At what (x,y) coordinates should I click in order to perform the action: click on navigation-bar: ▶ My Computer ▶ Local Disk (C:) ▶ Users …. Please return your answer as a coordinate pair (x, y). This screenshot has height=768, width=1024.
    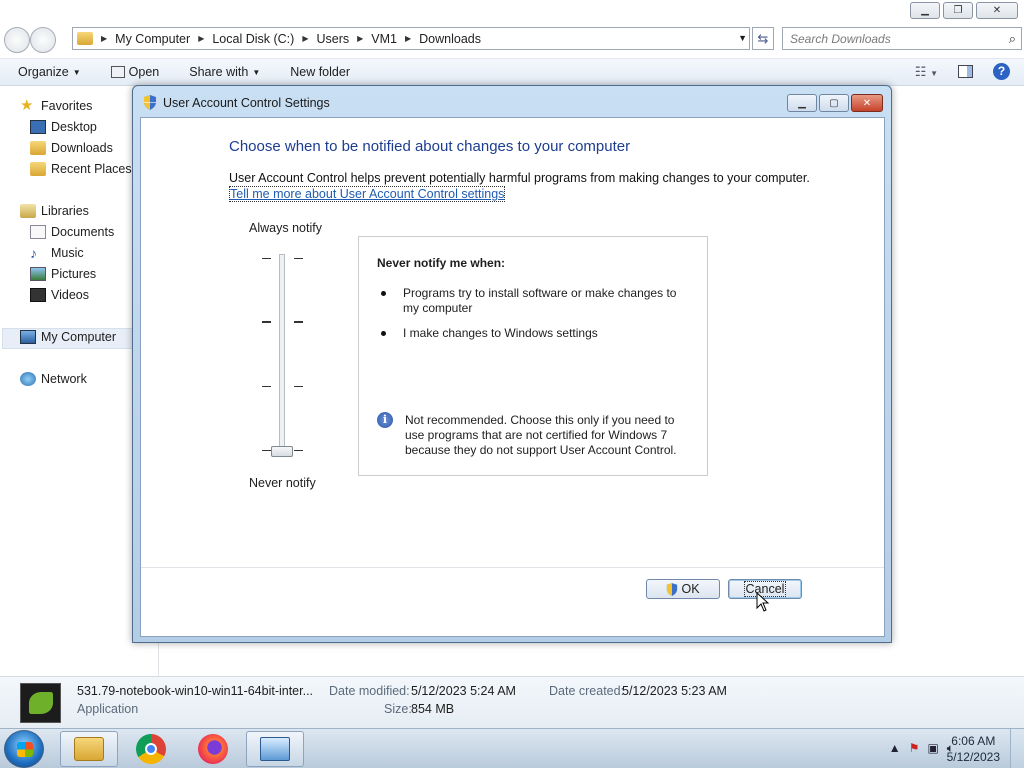
    Looking at the image, I should click on (512, 39).